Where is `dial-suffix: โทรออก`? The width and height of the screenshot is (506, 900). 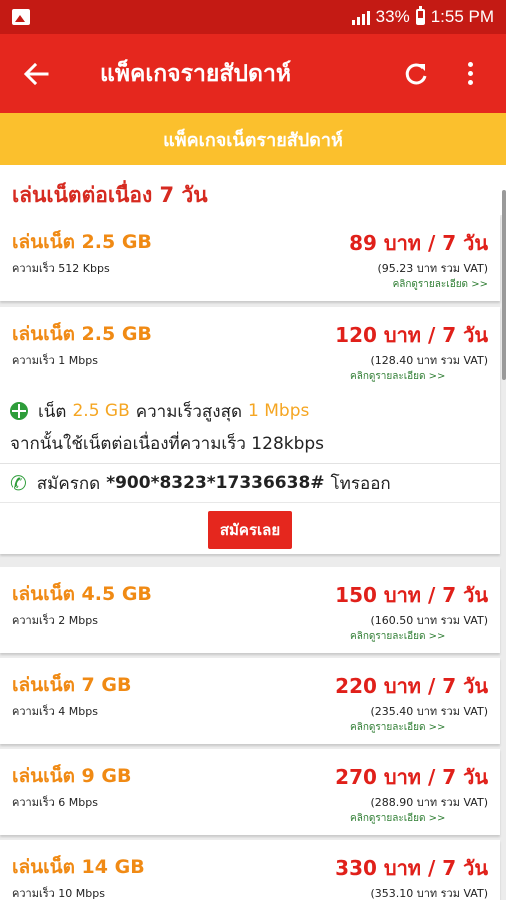 dial-suffix: โทรออก is located at coordinates (360, 483).